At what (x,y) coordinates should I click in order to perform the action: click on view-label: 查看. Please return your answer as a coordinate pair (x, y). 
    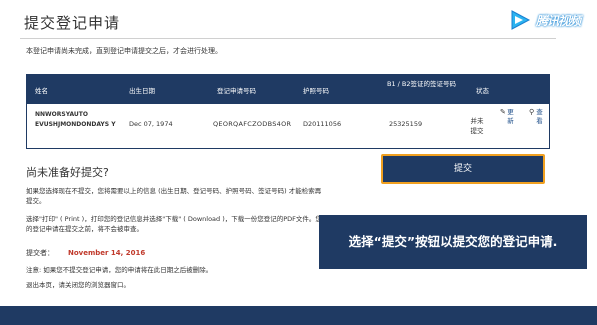
    Looking at the image, I should click on (539, 116).